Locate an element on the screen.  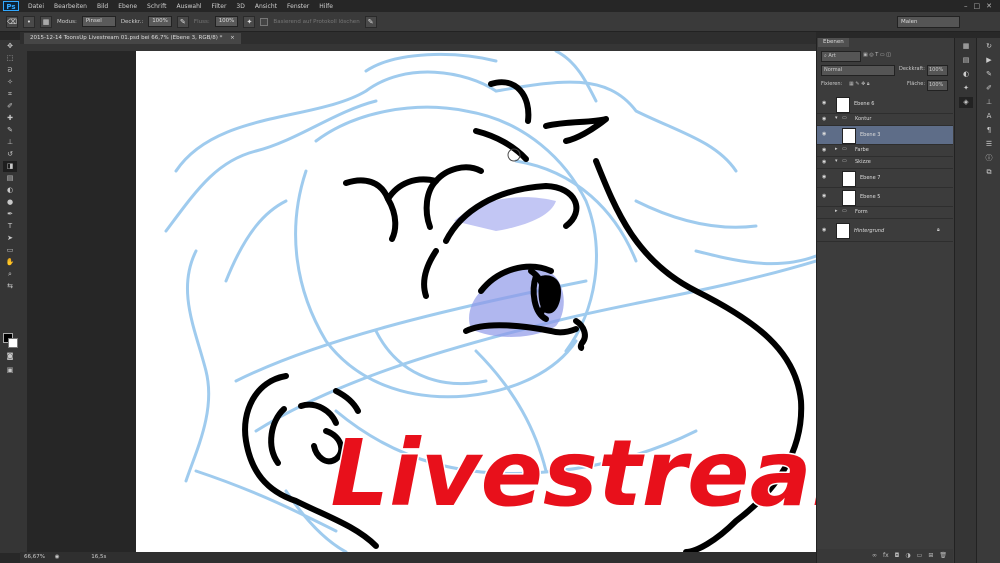
styles-panel-icon: ✦ is located at coordinates (966, 88).